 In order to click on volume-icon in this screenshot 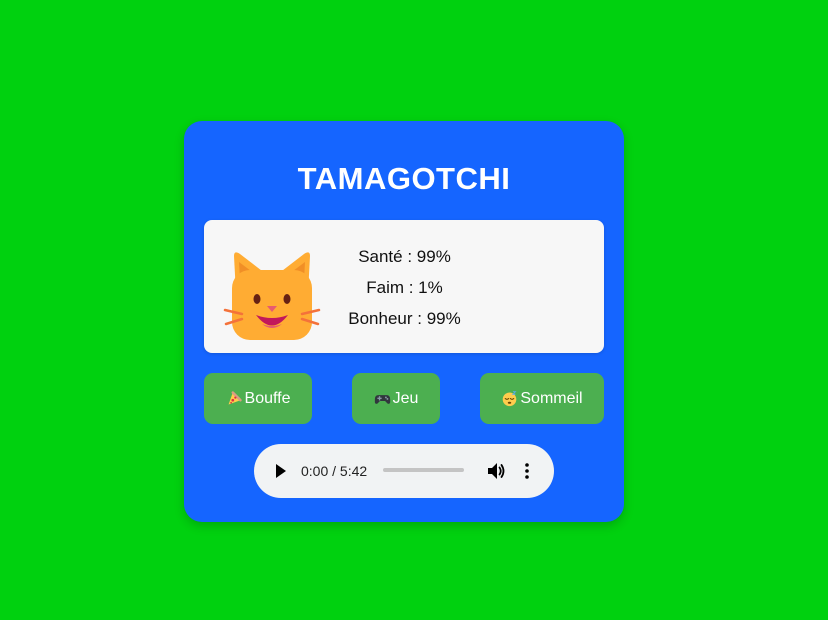, I will do `click(496, 471)`.